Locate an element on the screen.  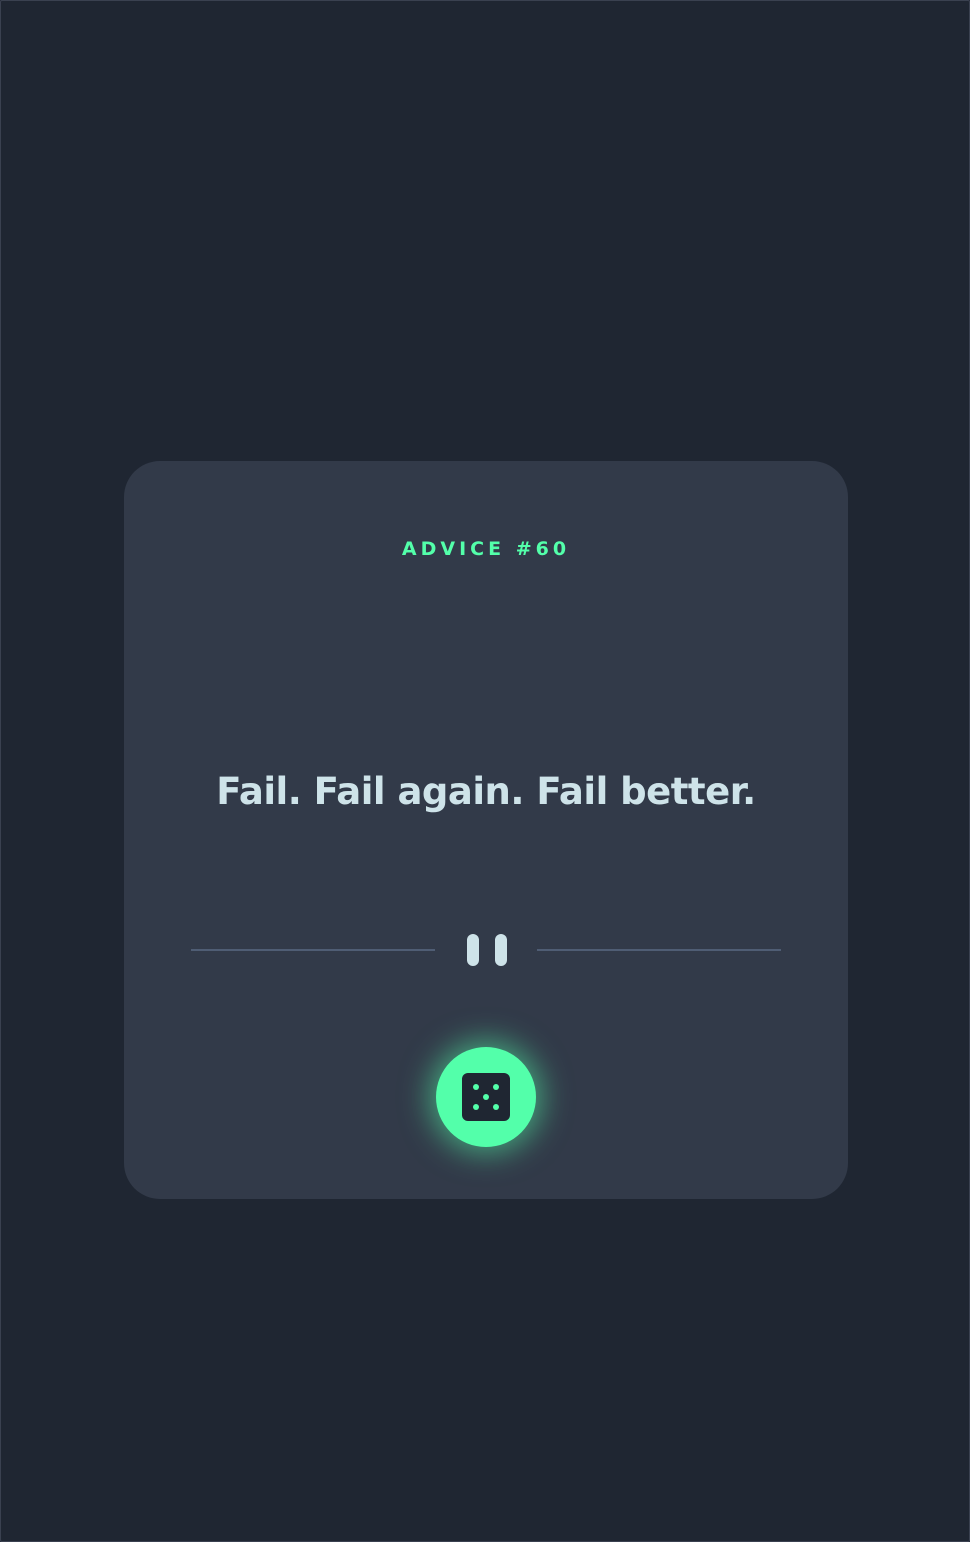
divider-line-right is located at coordinates (659, 950).